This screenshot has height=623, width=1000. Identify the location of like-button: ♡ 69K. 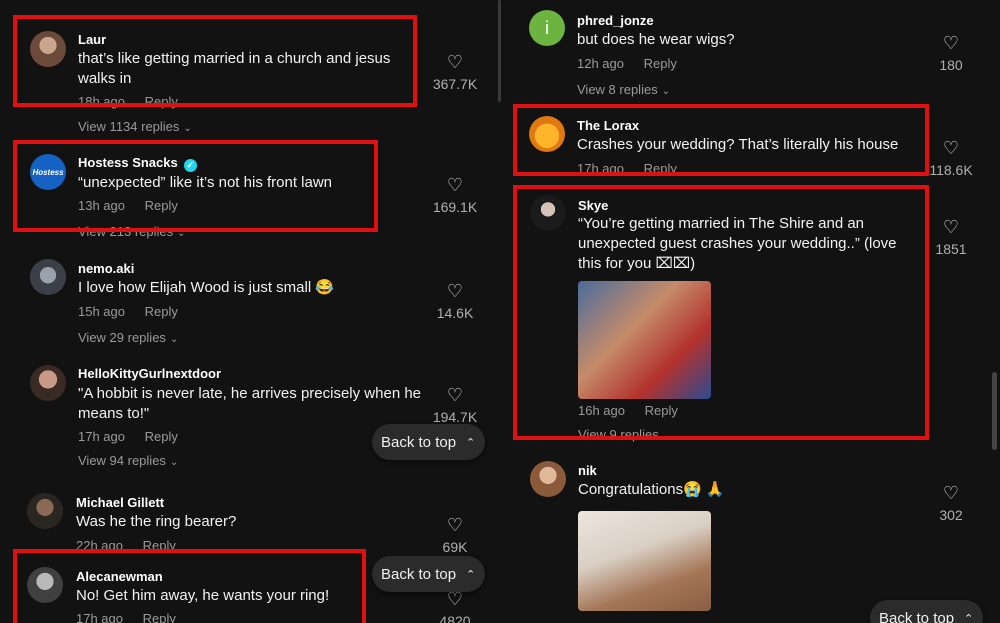
(455, 535).